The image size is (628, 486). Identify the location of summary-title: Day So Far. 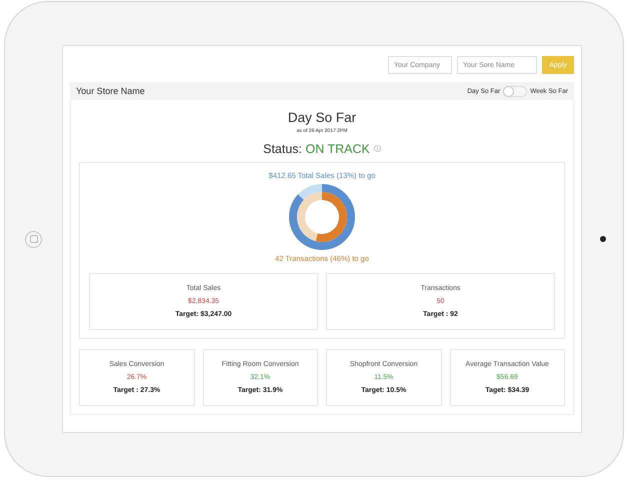
(322, 117).